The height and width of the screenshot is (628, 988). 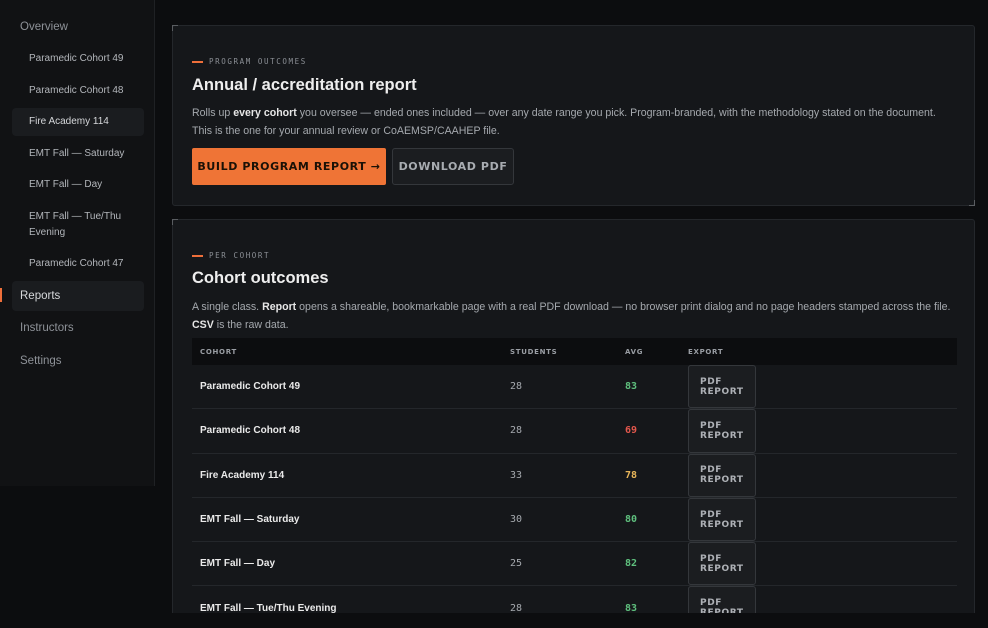 What do you see at coordinates (574, 564) in the screenshot?
I see `table-row: EMT Fall — Day2582CSVPDF REPORT` at bounding box center [574, 564].